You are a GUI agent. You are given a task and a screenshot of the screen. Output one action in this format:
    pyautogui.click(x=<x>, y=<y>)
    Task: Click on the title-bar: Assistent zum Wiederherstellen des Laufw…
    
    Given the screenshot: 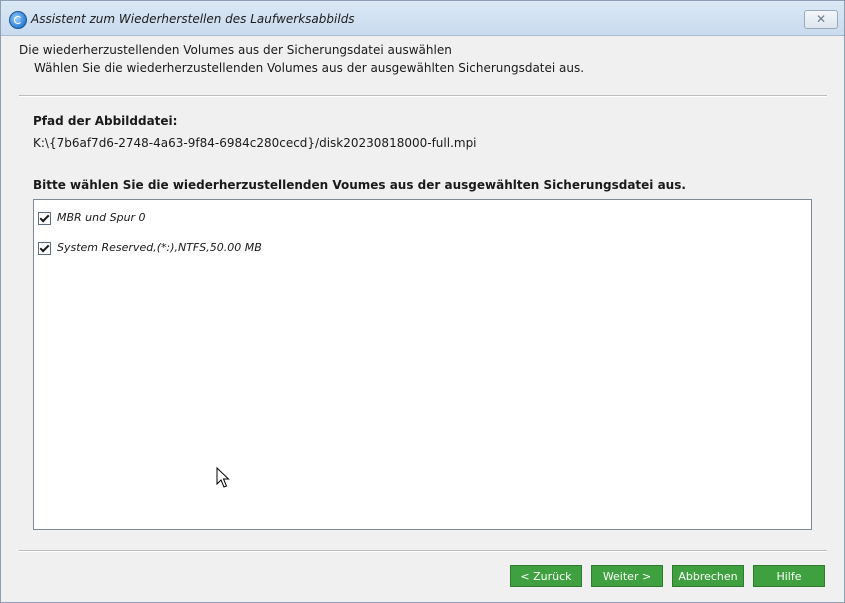 What is the action you would take?
    pyautogui.click(x=422, y=18)
    